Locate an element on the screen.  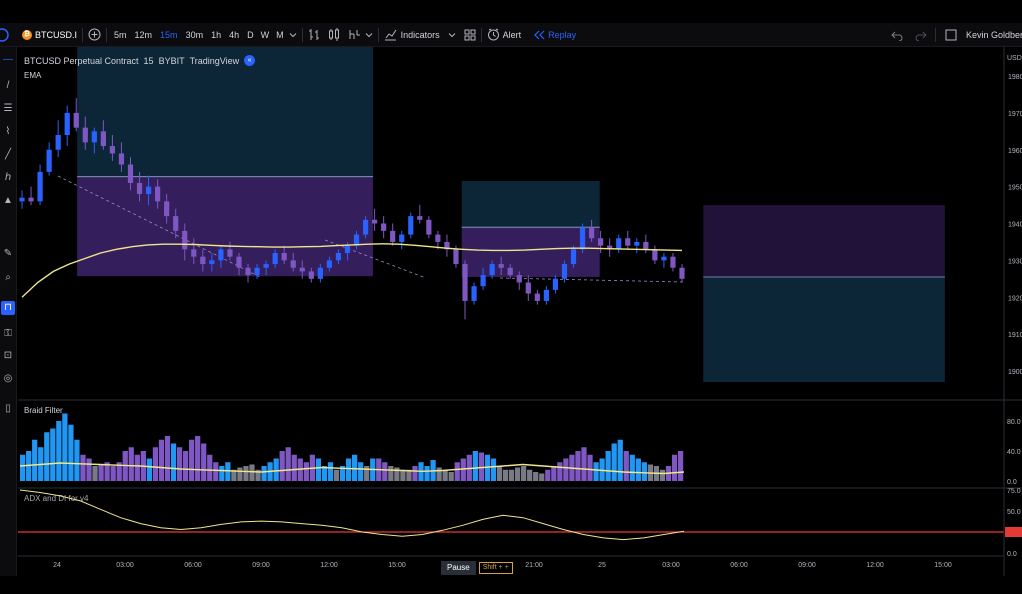
adx-tick-label: 50.0 is located at coordinates (1014, 512).